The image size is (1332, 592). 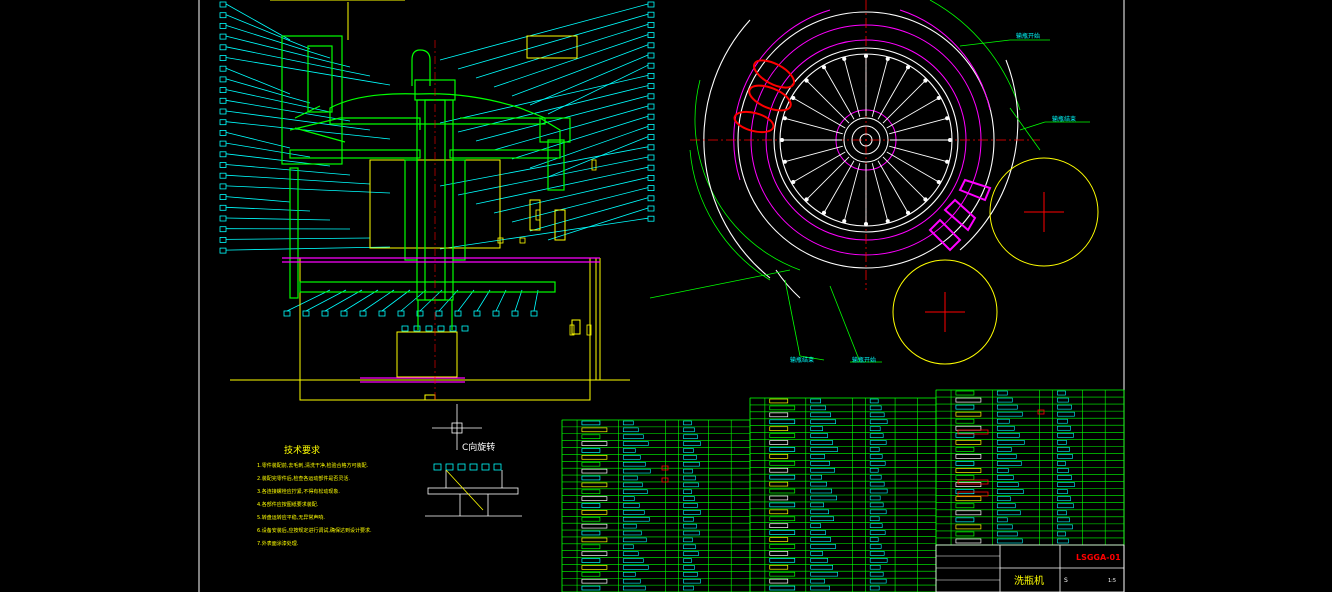 What do you see at coordinates (483, 300) in the screenshot?
I see `leader-bottom` at bounding box center [483, 300].